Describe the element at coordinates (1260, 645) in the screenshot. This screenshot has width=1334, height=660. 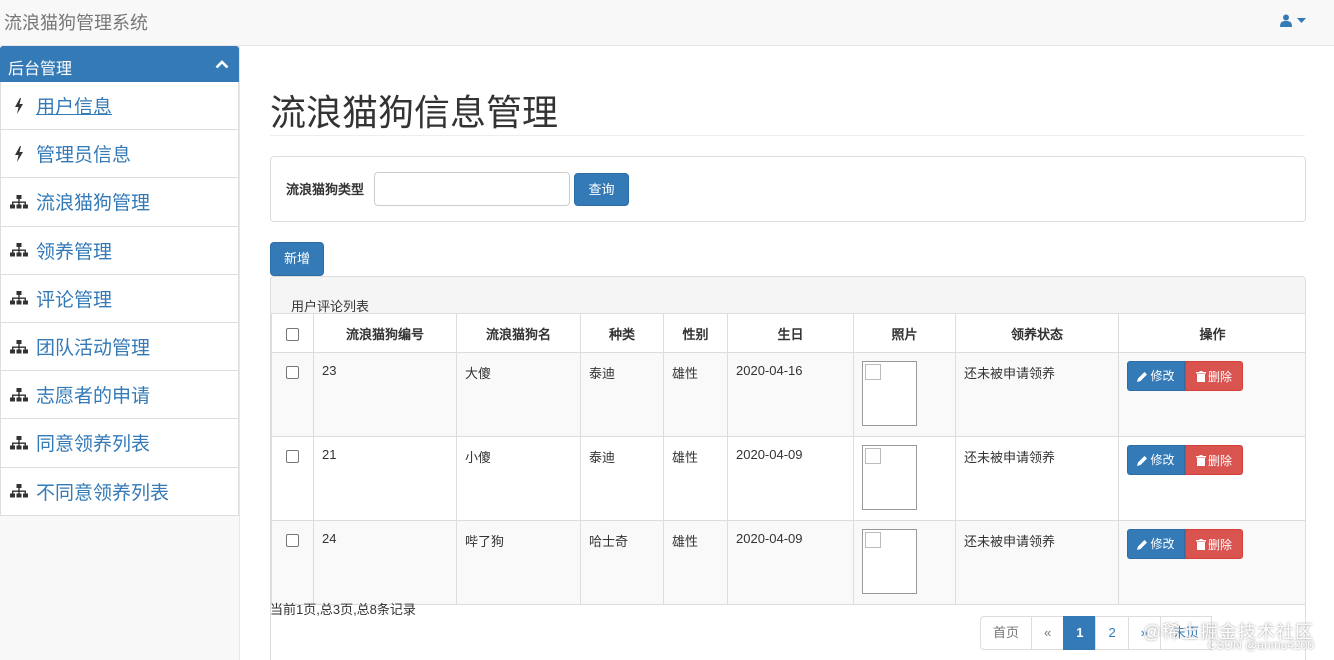
I see `watermark-credit: CSDN @anmu4200` at that location.